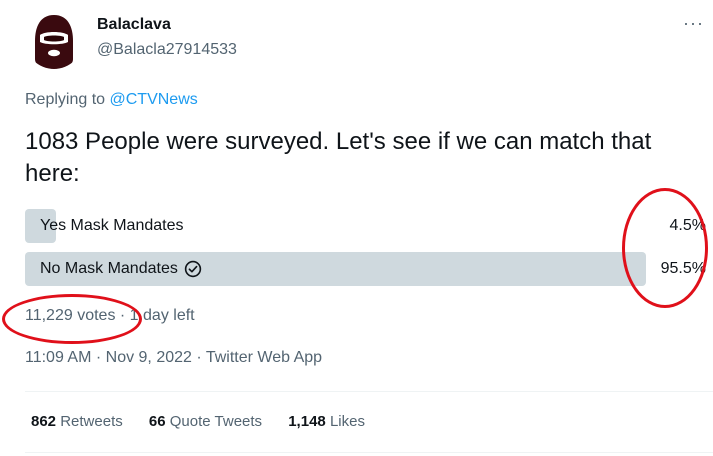 The image size is (713, 456). Describe the element at coordinates (307, 421) in the screenshot. I see `likes-count: 1,148` at that location.